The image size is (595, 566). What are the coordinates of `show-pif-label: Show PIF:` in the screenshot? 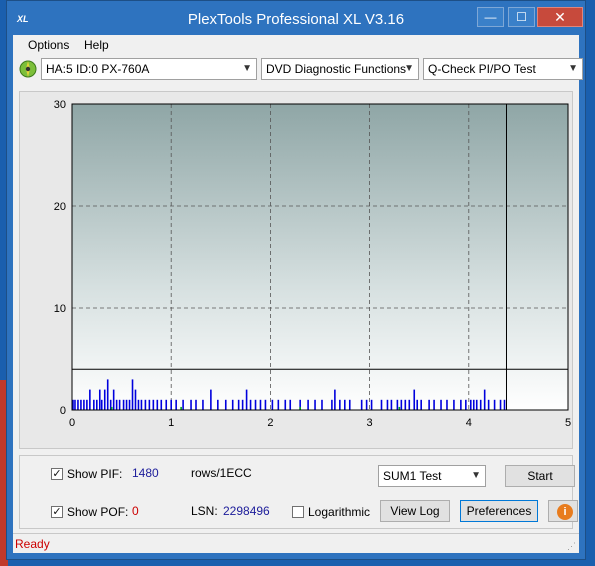 It's located at (95, 474).